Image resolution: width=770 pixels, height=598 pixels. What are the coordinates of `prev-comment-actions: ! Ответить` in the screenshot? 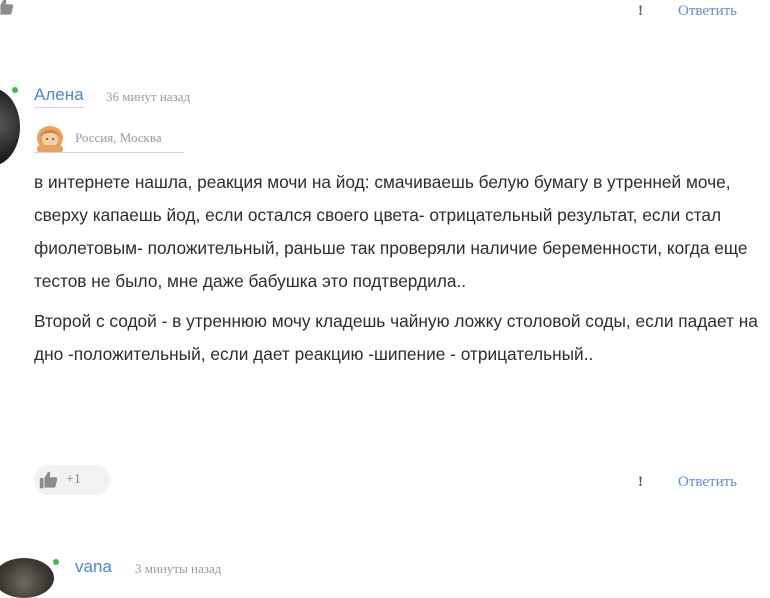 It's located at (385, 14).